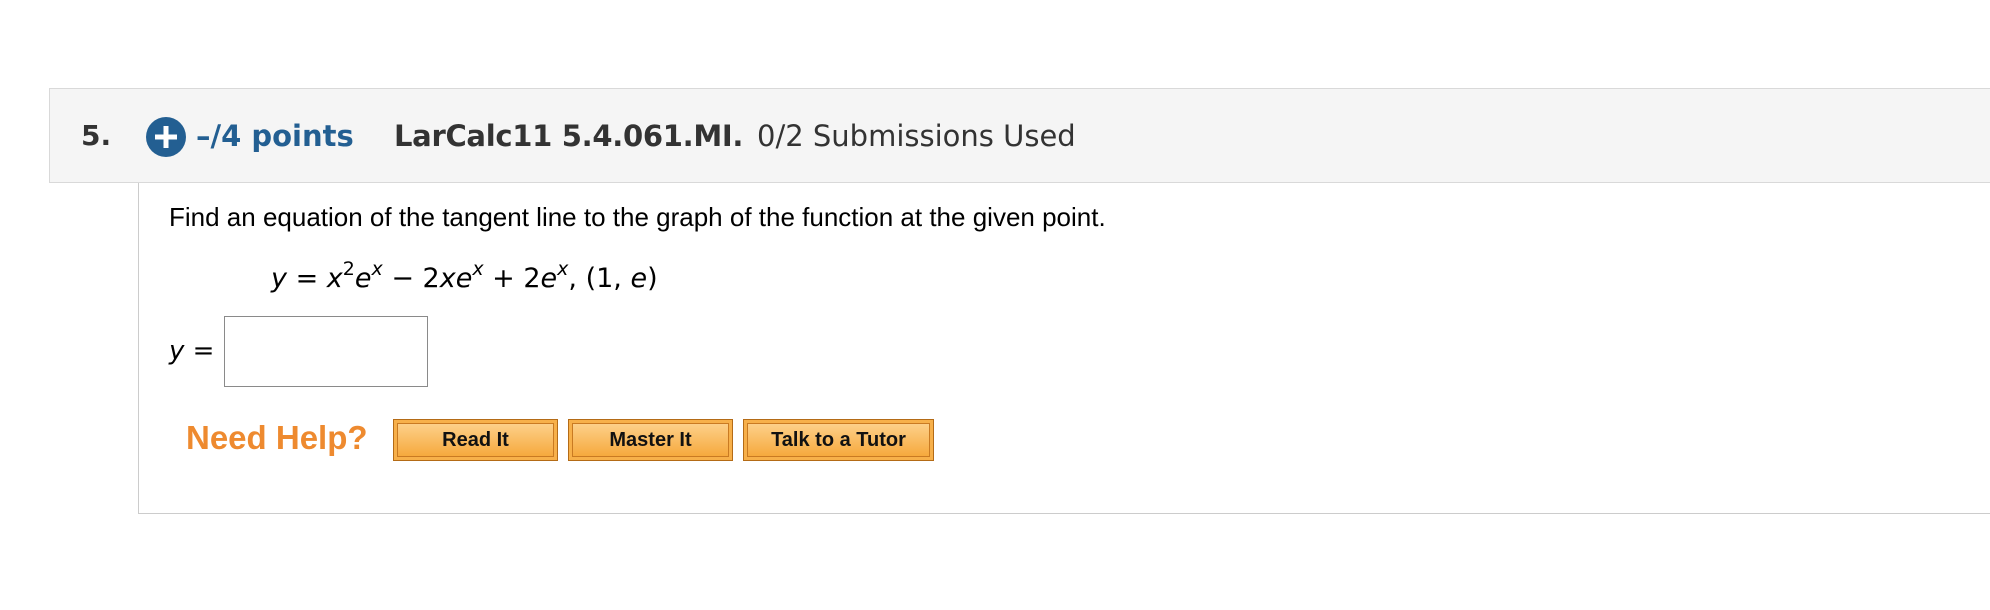 This screenshot has width=1990, height=610. Describe the element at coordinates (306, 278) in the screenshot. I see `eq-equals: =` at that location.